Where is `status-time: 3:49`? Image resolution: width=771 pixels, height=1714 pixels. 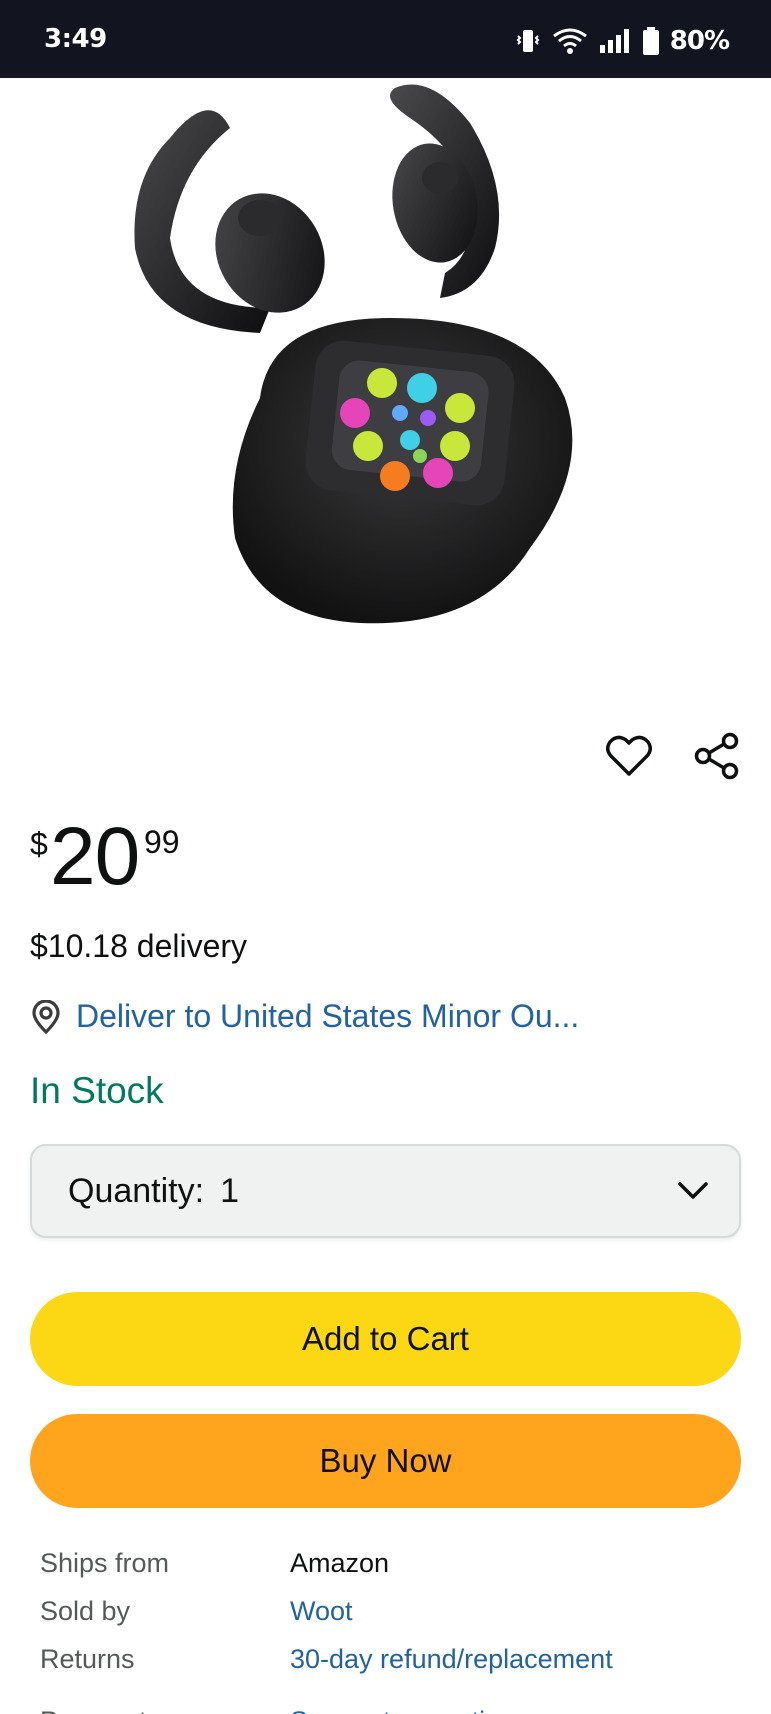 status-time: 3:49 is located at coordinates (75, 39).